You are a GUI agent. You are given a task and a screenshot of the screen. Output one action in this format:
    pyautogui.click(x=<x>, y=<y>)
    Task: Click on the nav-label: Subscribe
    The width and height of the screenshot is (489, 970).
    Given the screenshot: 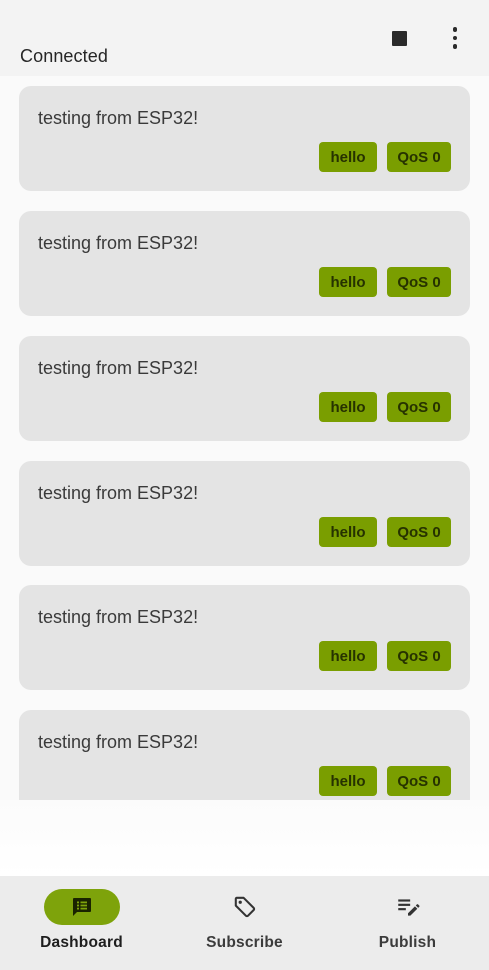 What is the action you would take?
    pyautogui.click(x=244, y=942)
    